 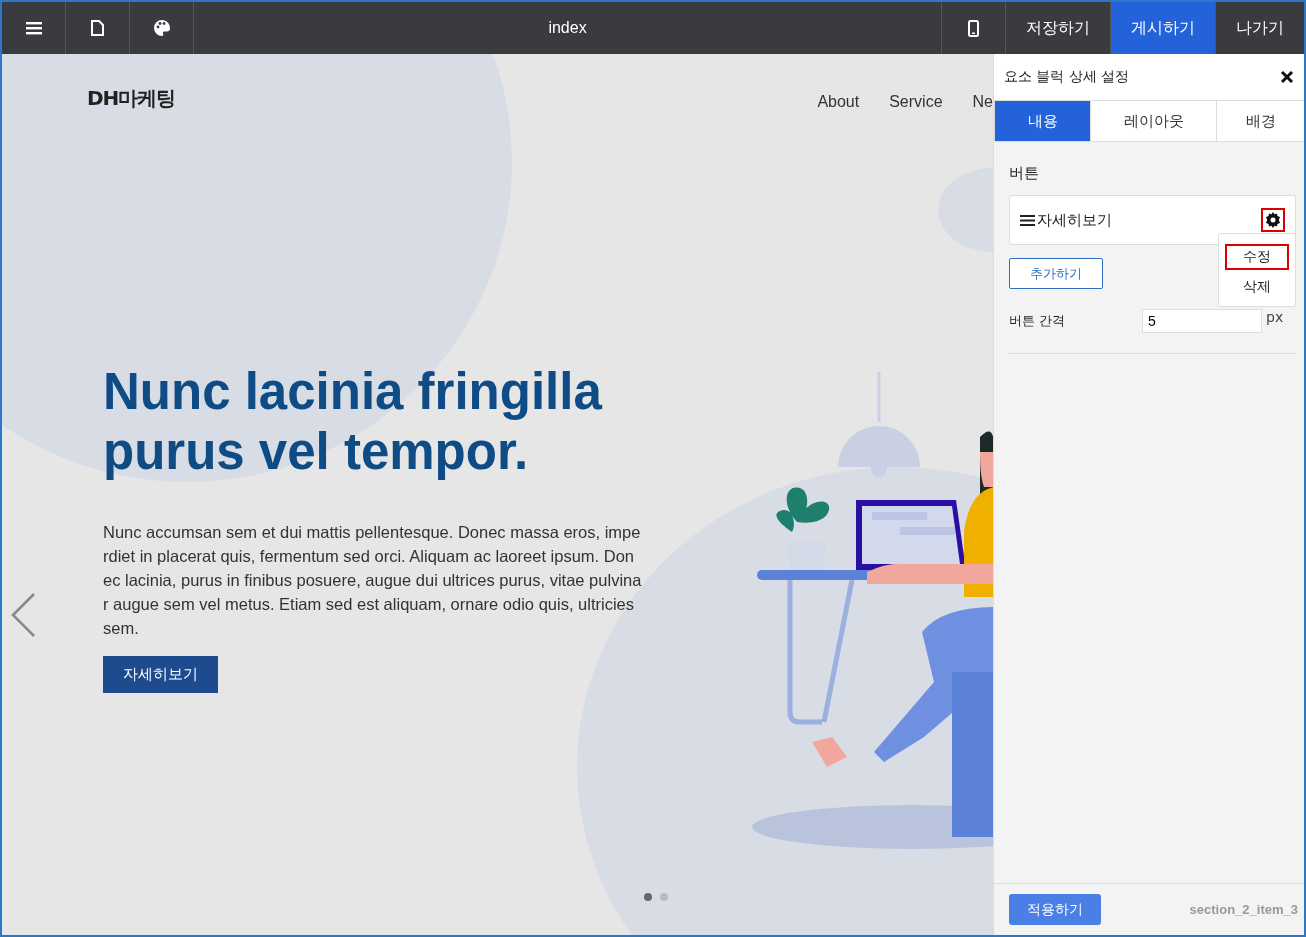 What do you see at coordinates (1038, 321) in the screenshot?
I see `spacing-label: 버튼 간격` at bounding box center [1038, 321].